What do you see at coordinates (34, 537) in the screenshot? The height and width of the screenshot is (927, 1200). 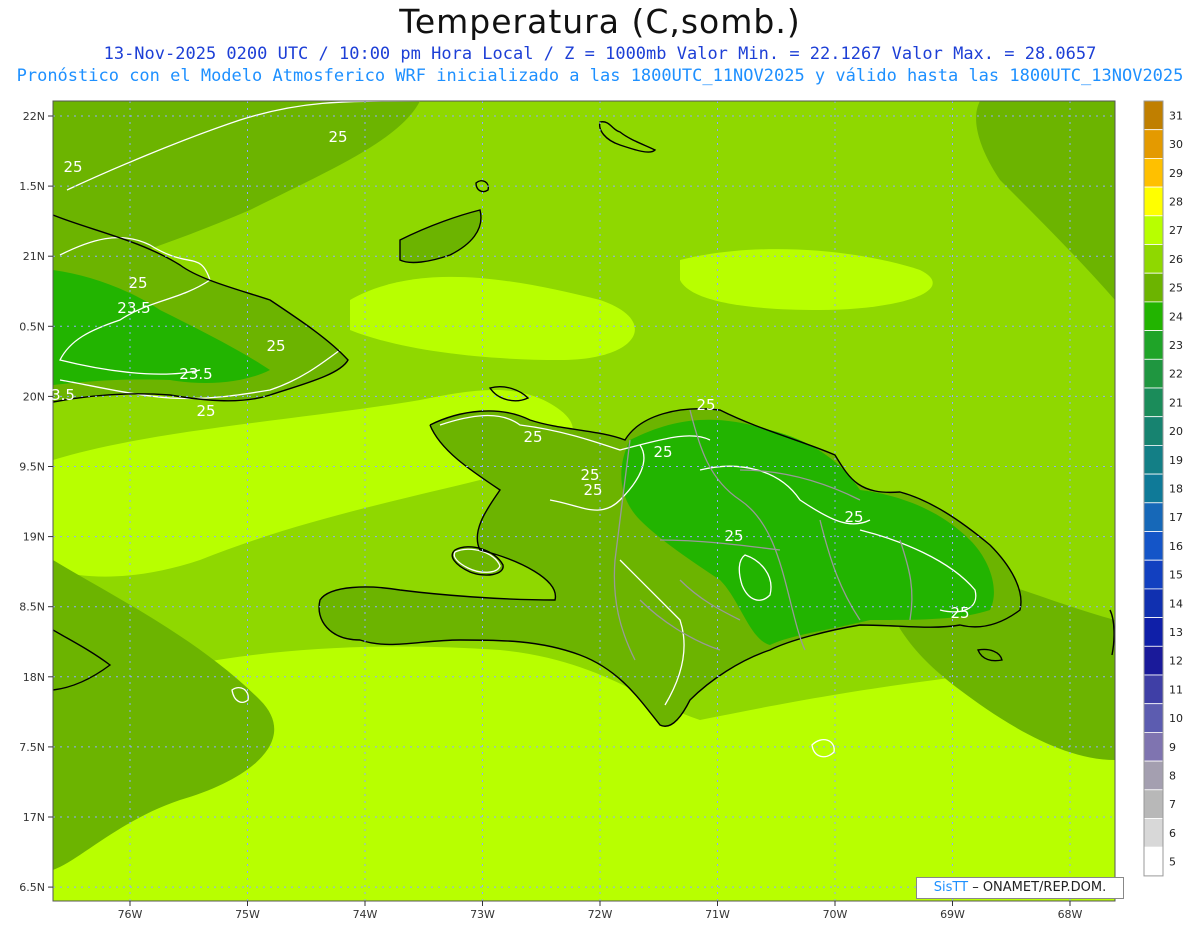 I see `lat-tick-label: 19N` at bounding box center [34, 537].